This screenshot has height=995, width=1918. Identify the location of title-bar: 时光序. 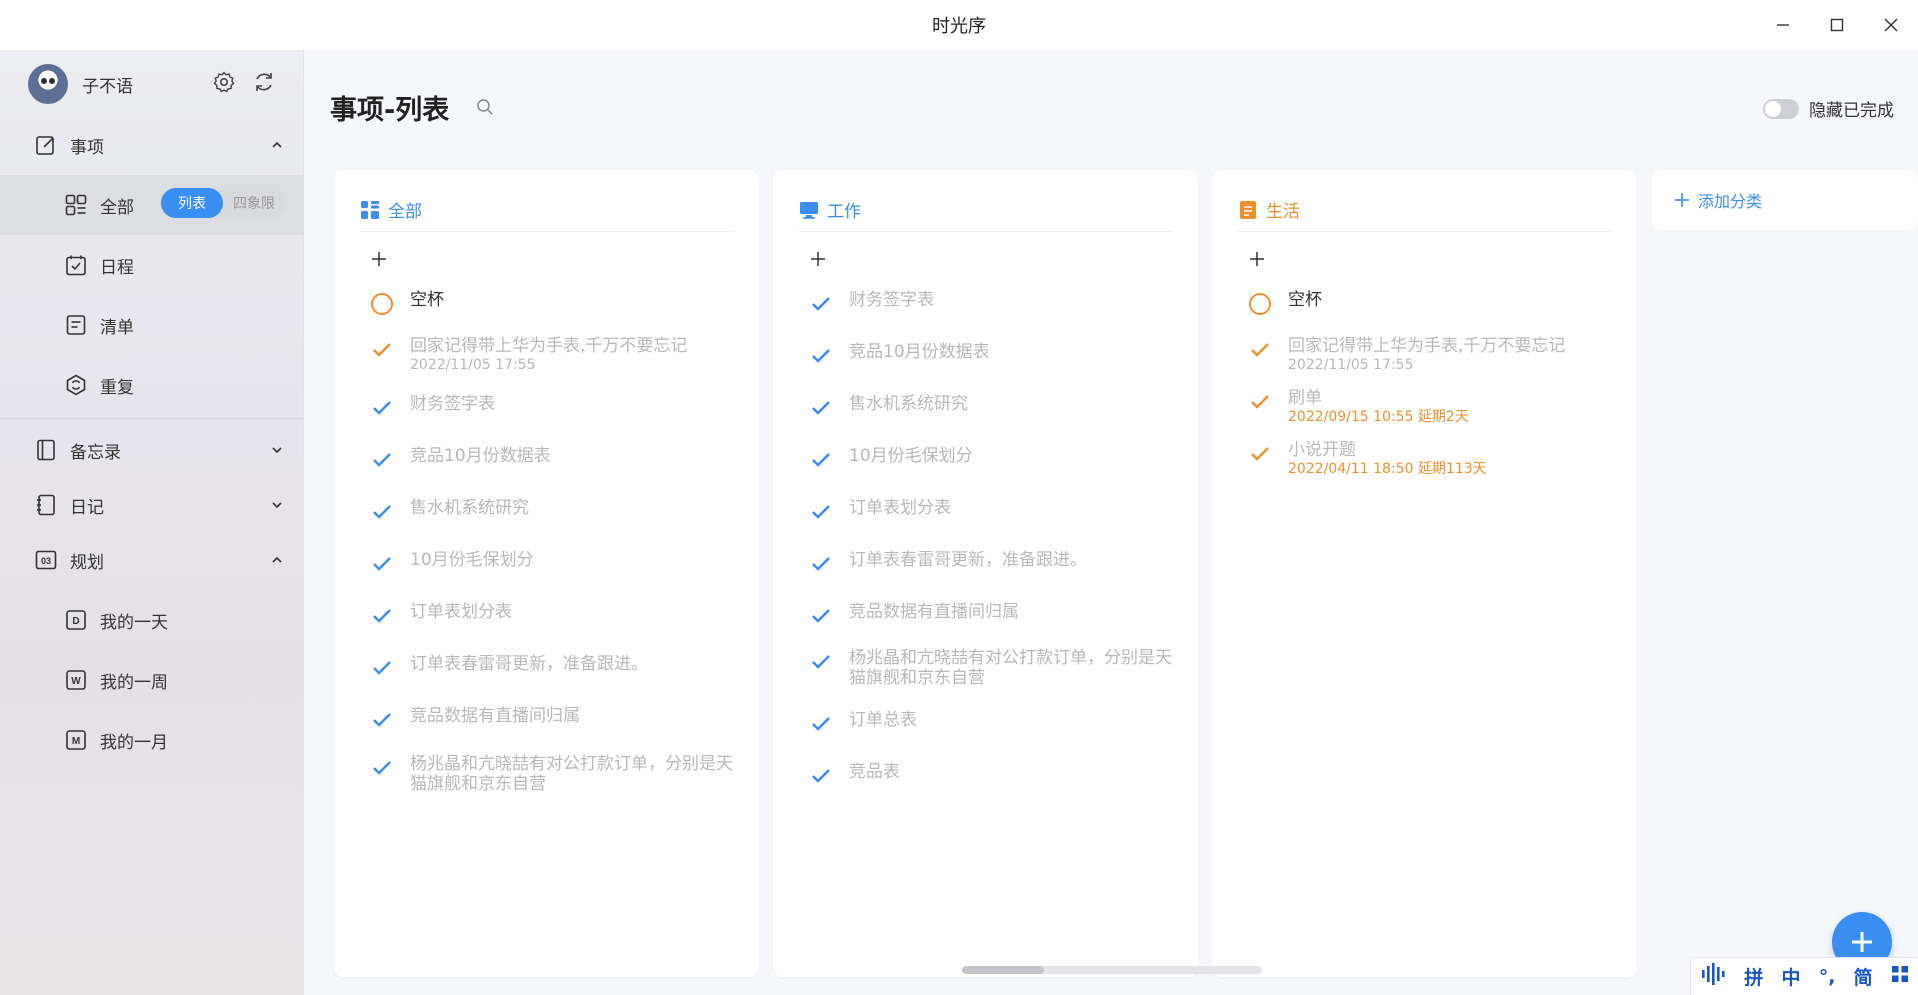
(959, 25).